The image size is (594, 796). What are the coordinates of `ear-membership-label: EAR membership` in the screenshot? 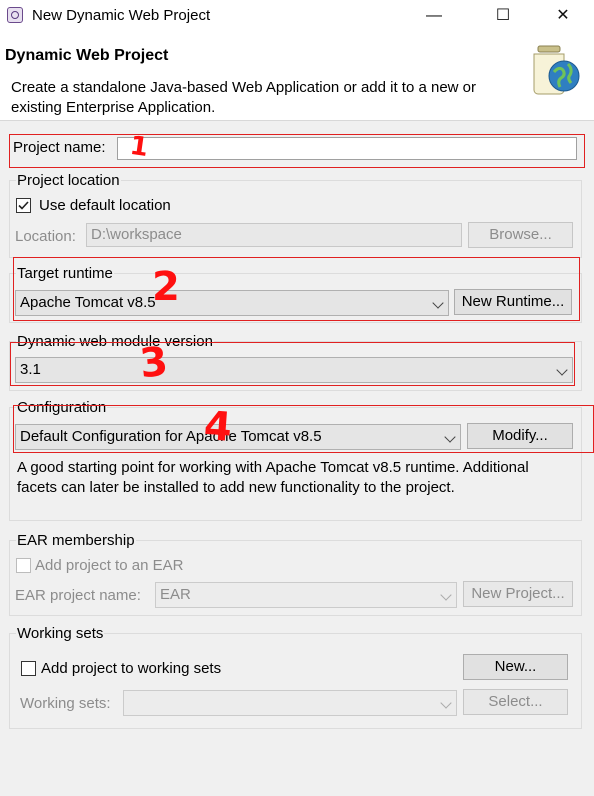 It's located at (76, 540).